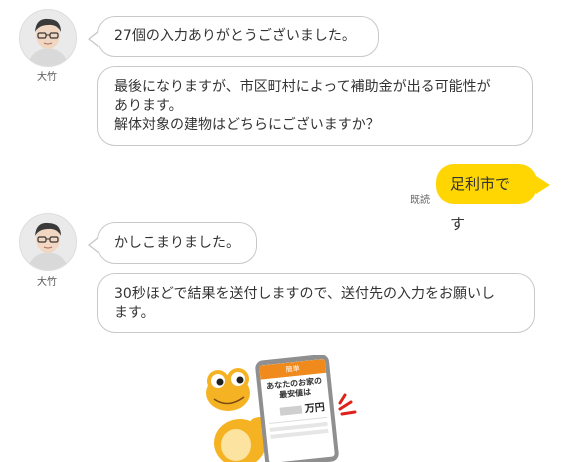 Image resolution: width=576 pixels, height=462 pixels. Describe the element at coordinates (304, 303) in the screenshot. I see `agent-message-text: 30秒ほどで結果を送付しますので、送付先の入力をお願いし ます。` at that location.